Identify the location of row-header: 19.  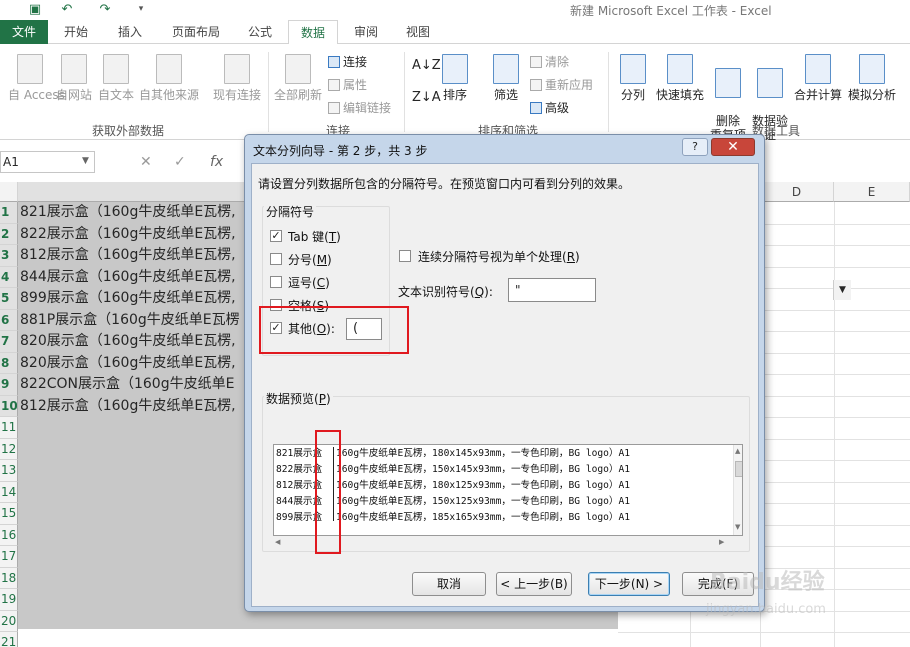
(9, 600).